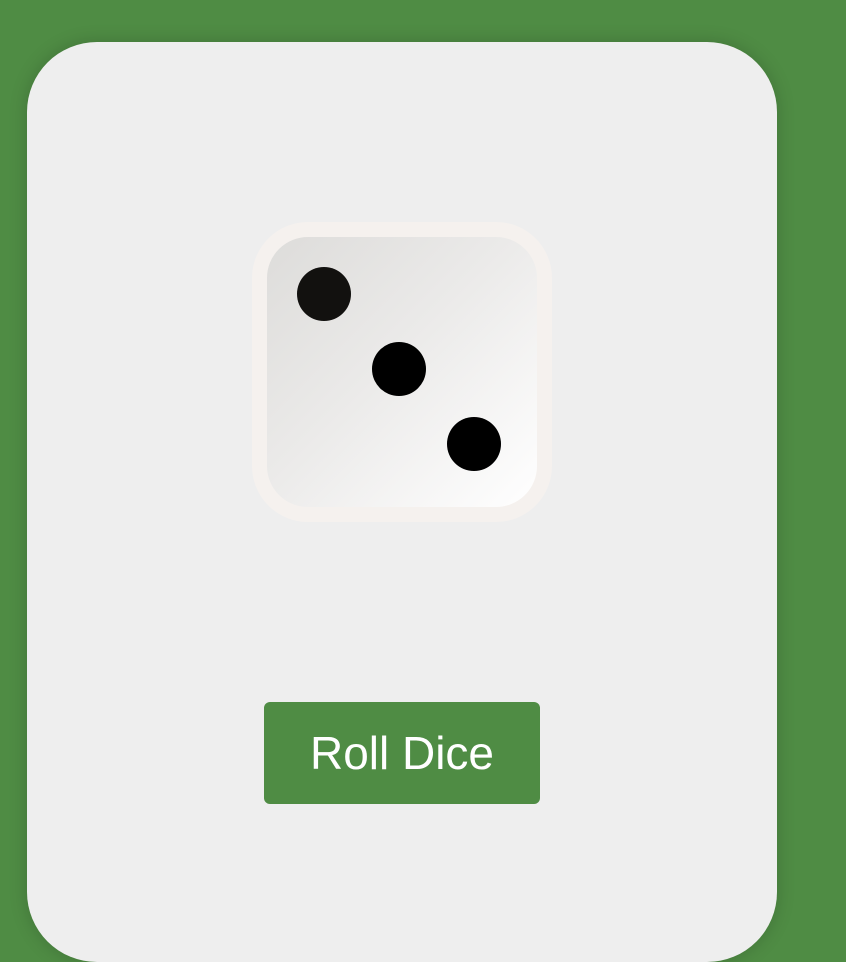 The height and width of the screenshot is (962, 846). What do you see at coordinates (402, 753) in the screenshot?
I see `roll-dice-button: Roll Dice` at bounding box center [402, 753].